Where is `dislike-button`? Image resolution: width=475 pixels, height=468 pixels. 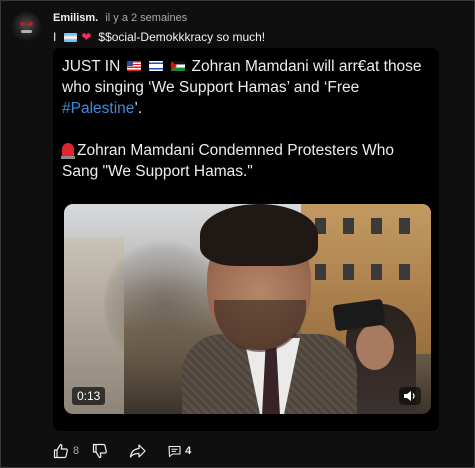
dislike-button is located at coordinates (100, 451).